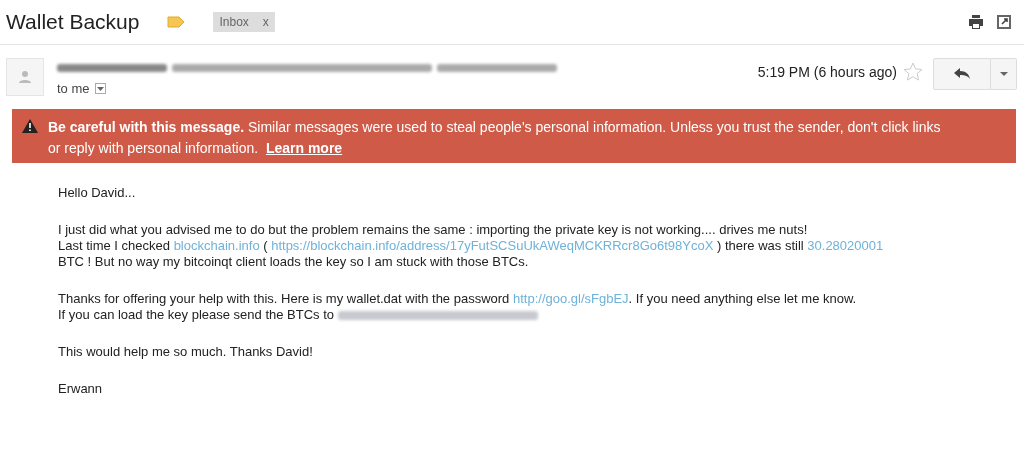 Image resolution: width=1024 pixels, height=456 pixels. What do you see at coordinates (81, 389) in the screenshot?
I see `message-line: Erwann` at bounding box center [81, 389].